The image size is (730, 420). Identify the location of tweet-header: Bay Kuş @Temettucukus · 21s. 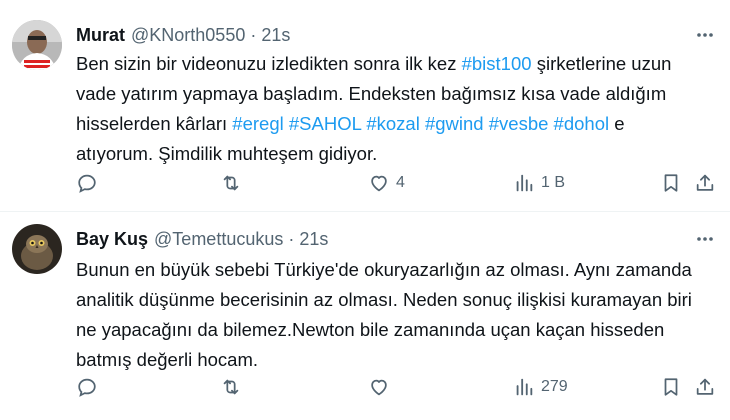
(202, 239).